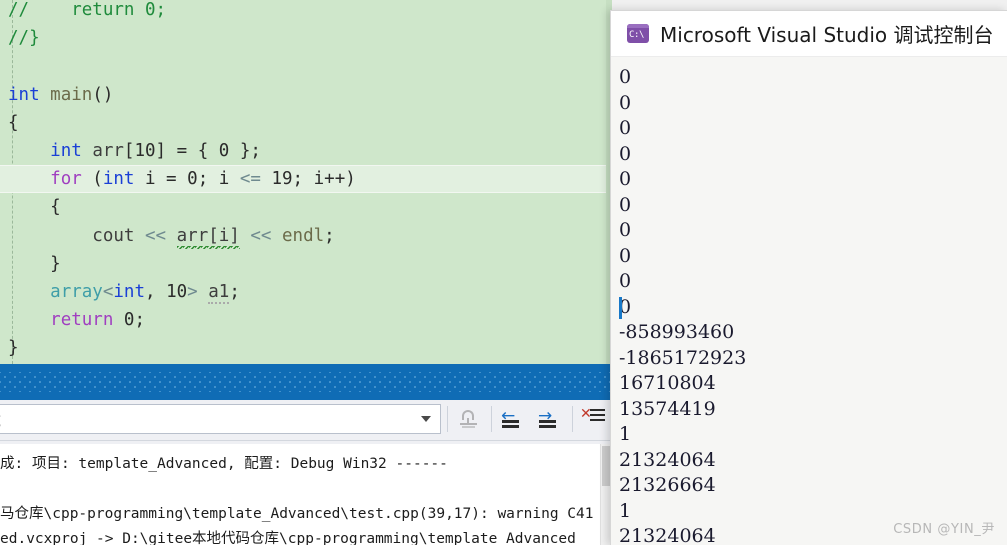  I want to click on code-line, so click(306, 66).